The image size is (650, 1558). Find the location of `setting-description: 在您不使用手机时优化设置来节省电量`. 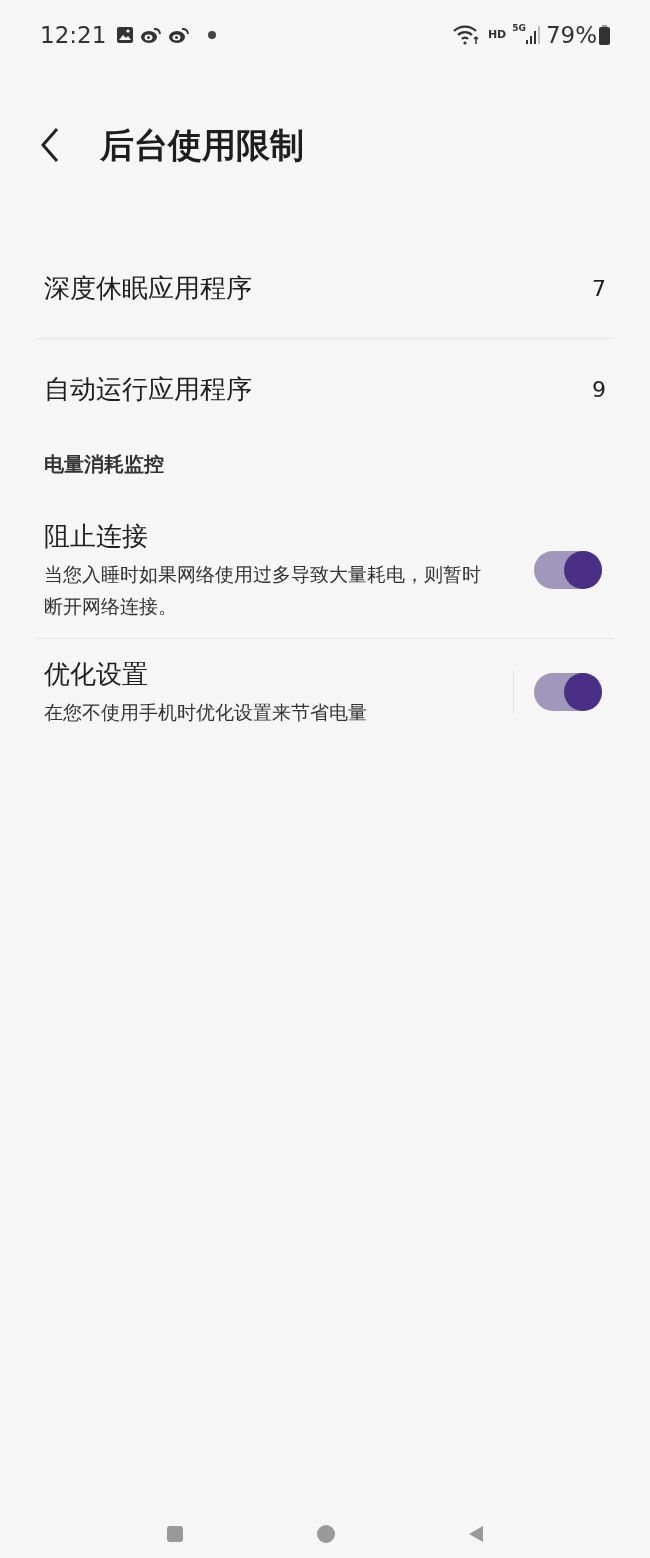

setting-description: 在您不使用手机时优化设置来节省电量 is located at coordinates (206, 712).